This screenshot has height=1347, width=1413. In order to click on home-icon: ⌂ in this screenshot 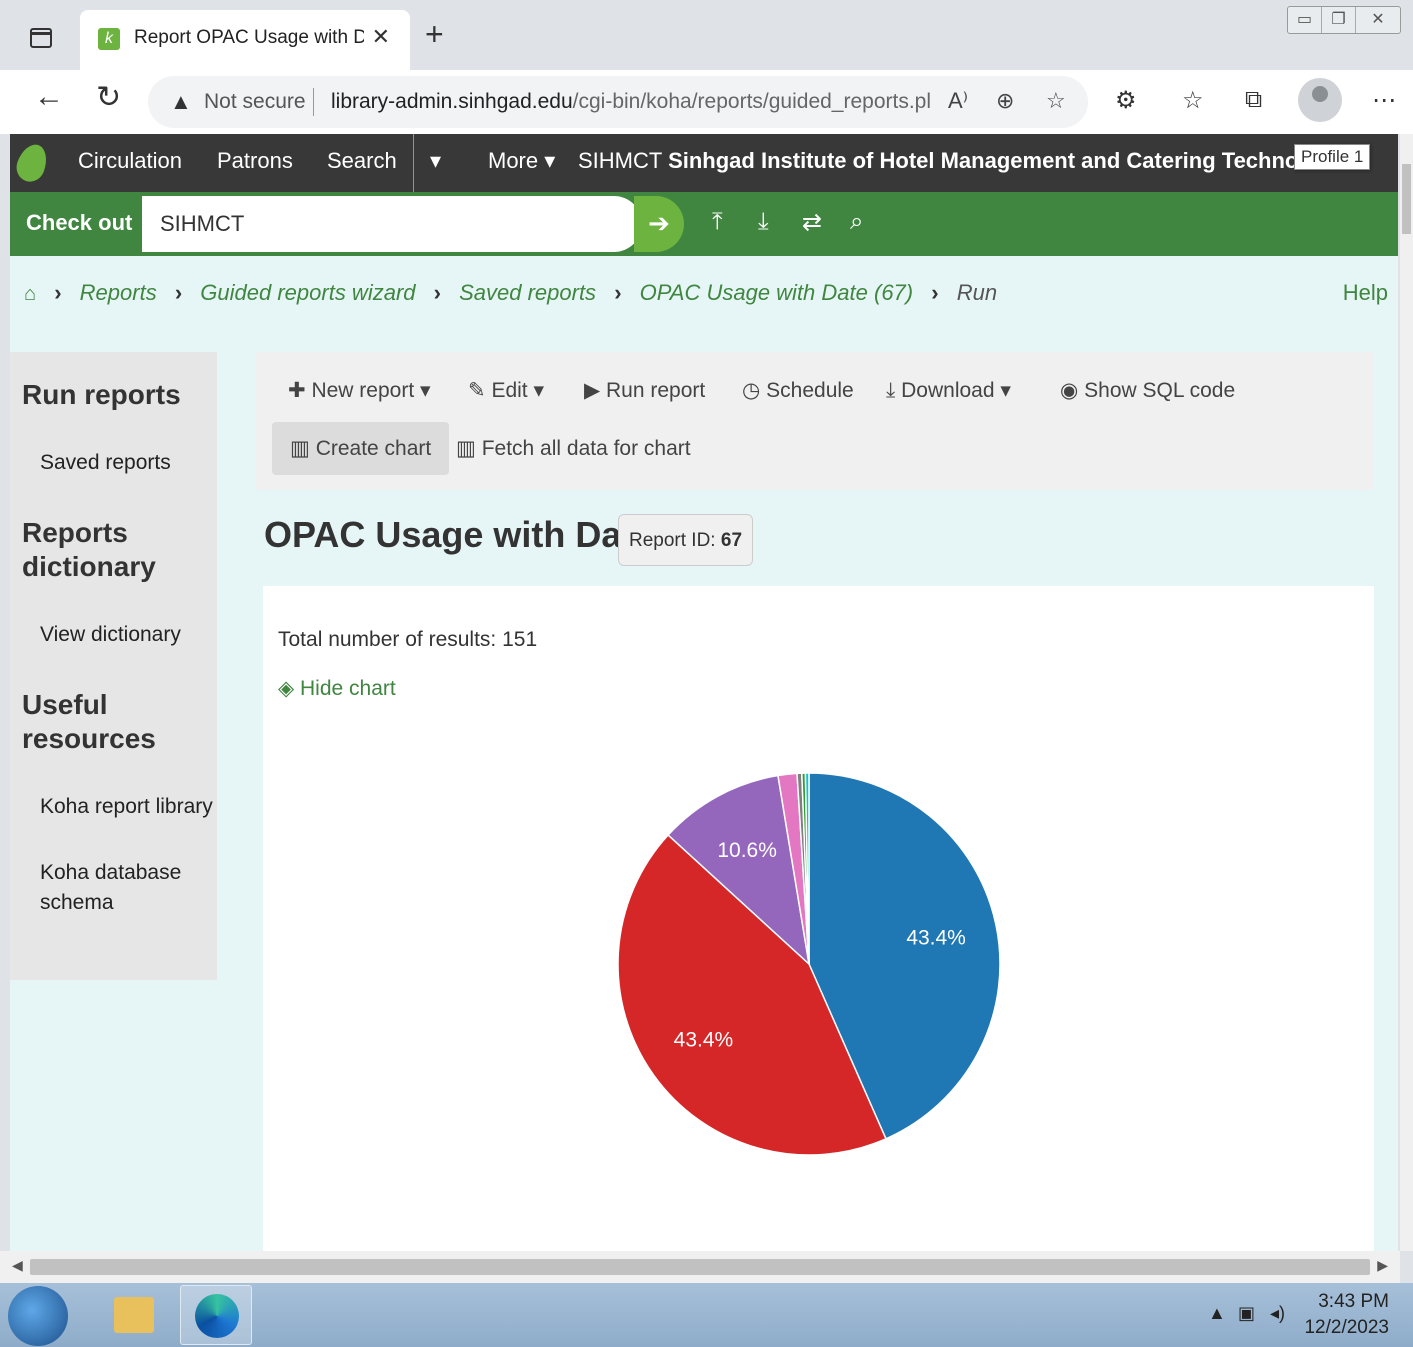, I will do `click(30, 294)`.